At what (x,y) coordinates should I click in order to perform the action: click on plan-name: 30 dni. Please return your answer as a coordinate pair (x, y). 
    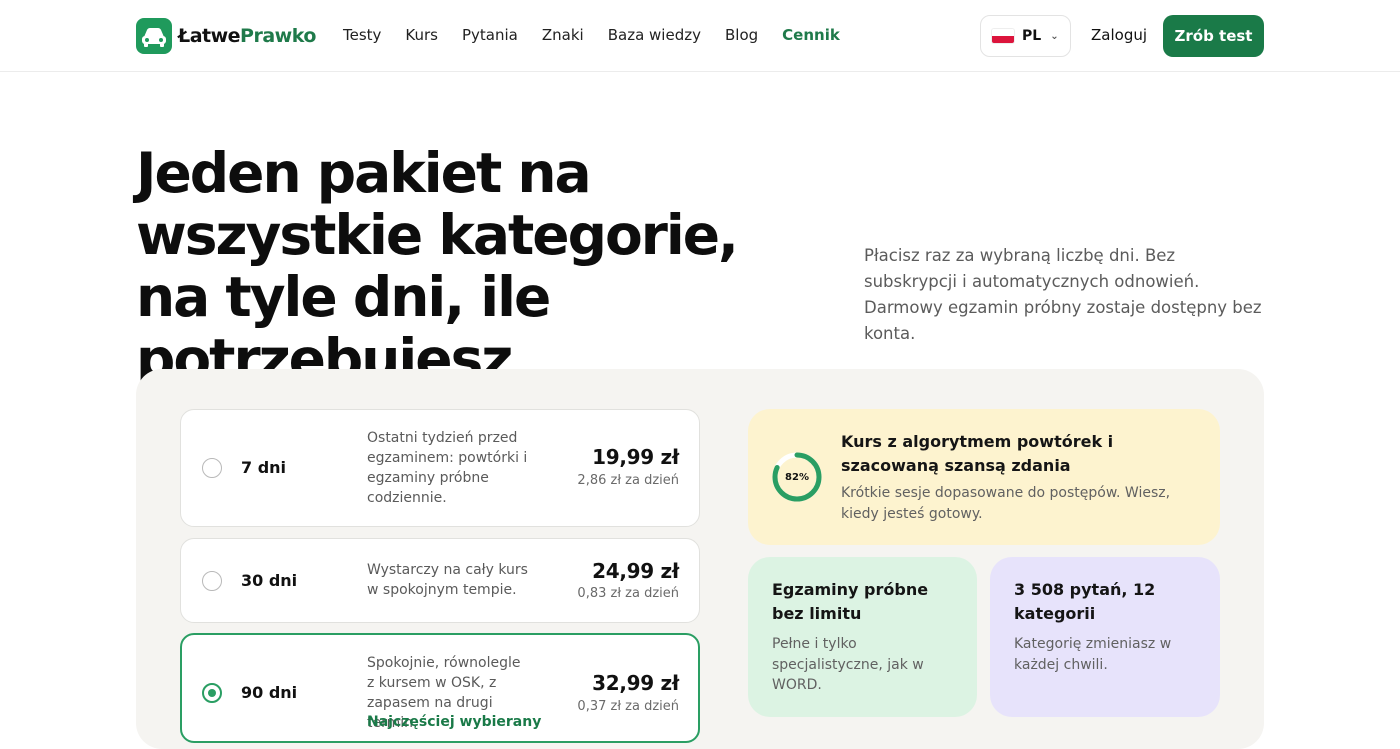
    Looking at the image, I should click on (269, 580).